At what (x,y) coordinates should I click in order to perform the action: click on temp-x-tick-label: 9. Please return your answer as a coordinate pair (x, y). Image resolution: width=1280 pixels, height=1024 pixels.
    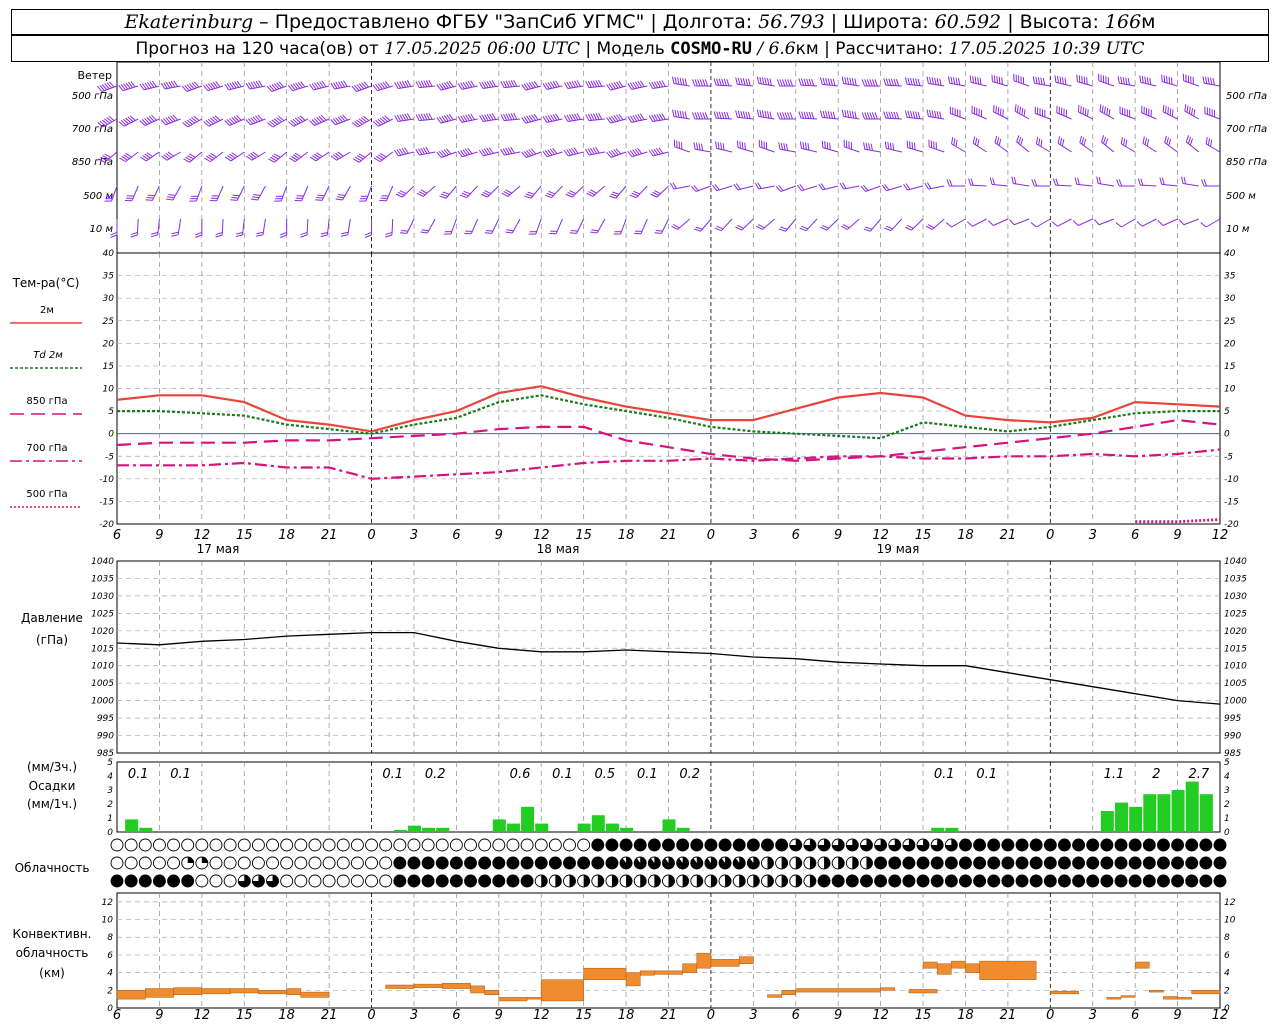
    Looking at the image, I should click on (838, 535).